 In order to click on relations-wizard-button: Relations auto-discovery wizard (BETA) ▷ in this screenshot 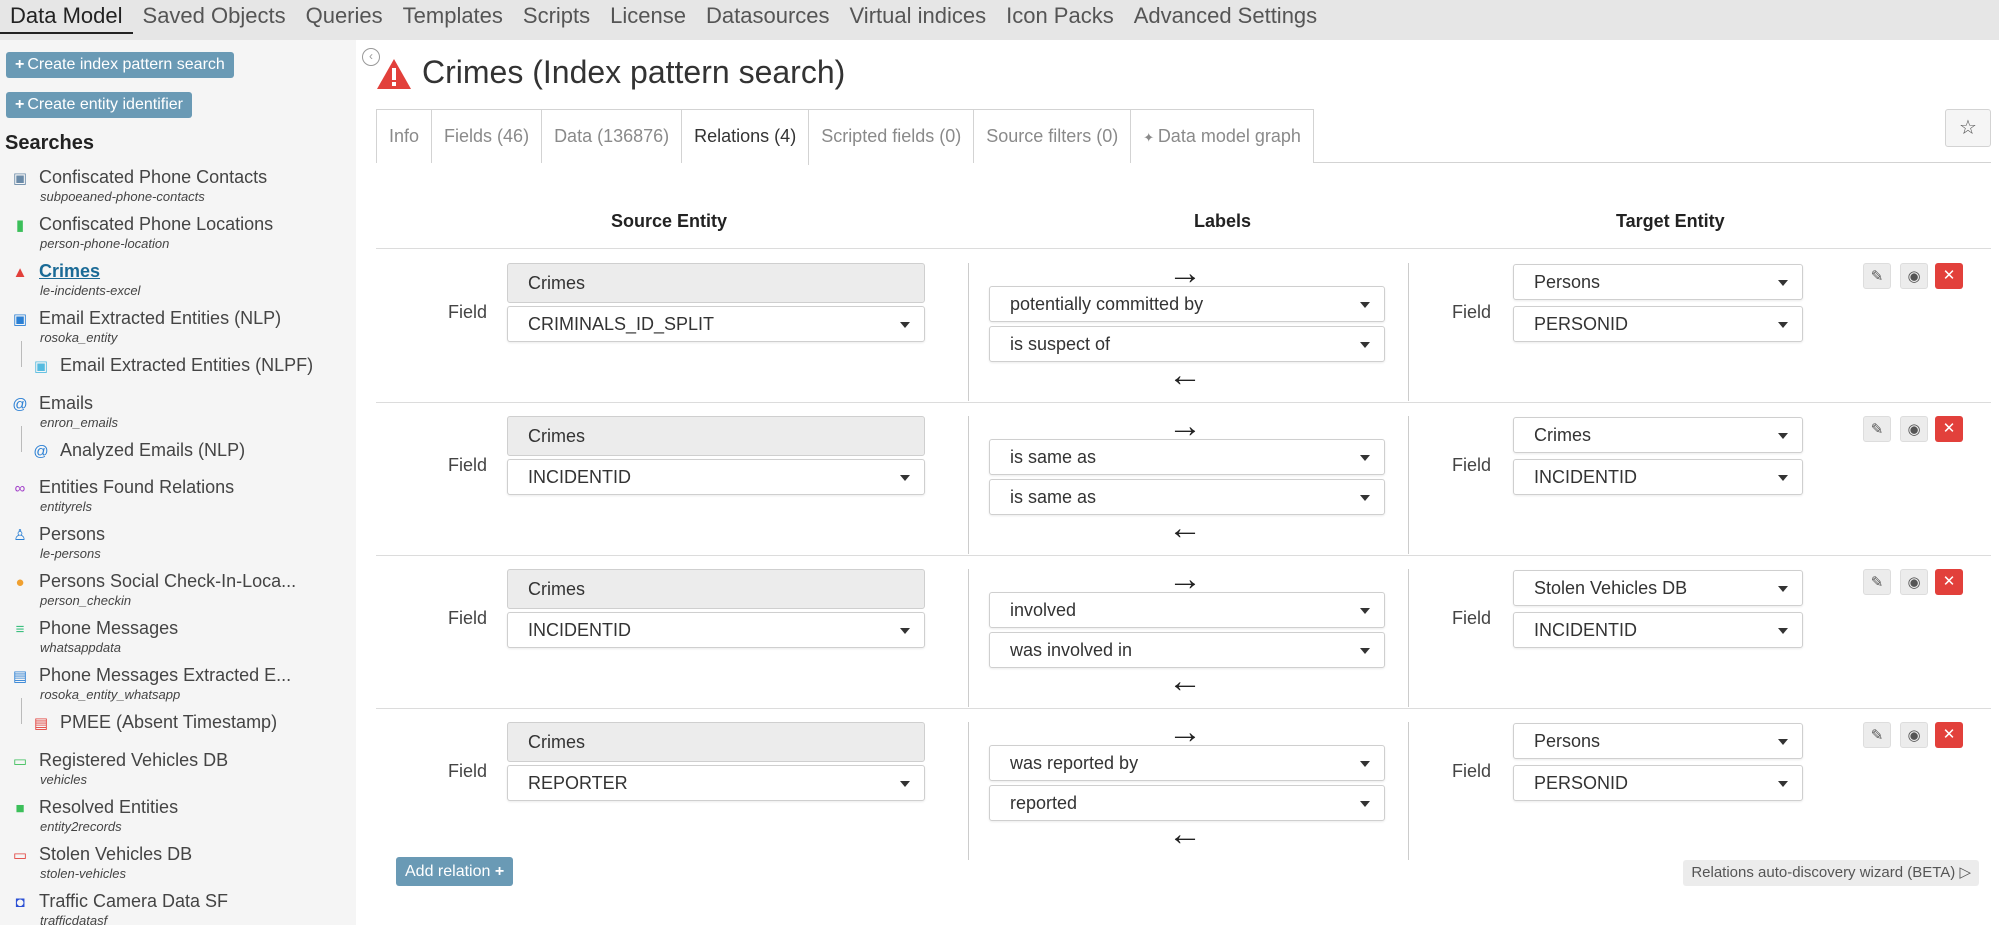, I will do `click(1831, 873)`.